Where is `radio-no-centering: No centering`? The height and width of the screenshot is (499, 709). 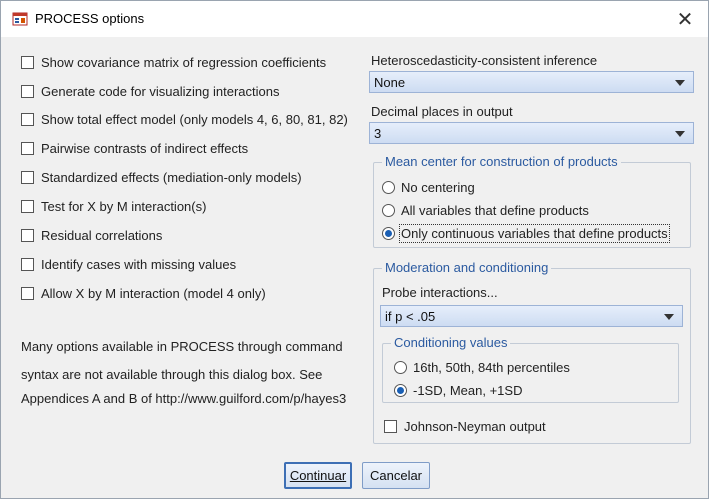 radio-no-centering: No centering is located at coordinates (428, 187).